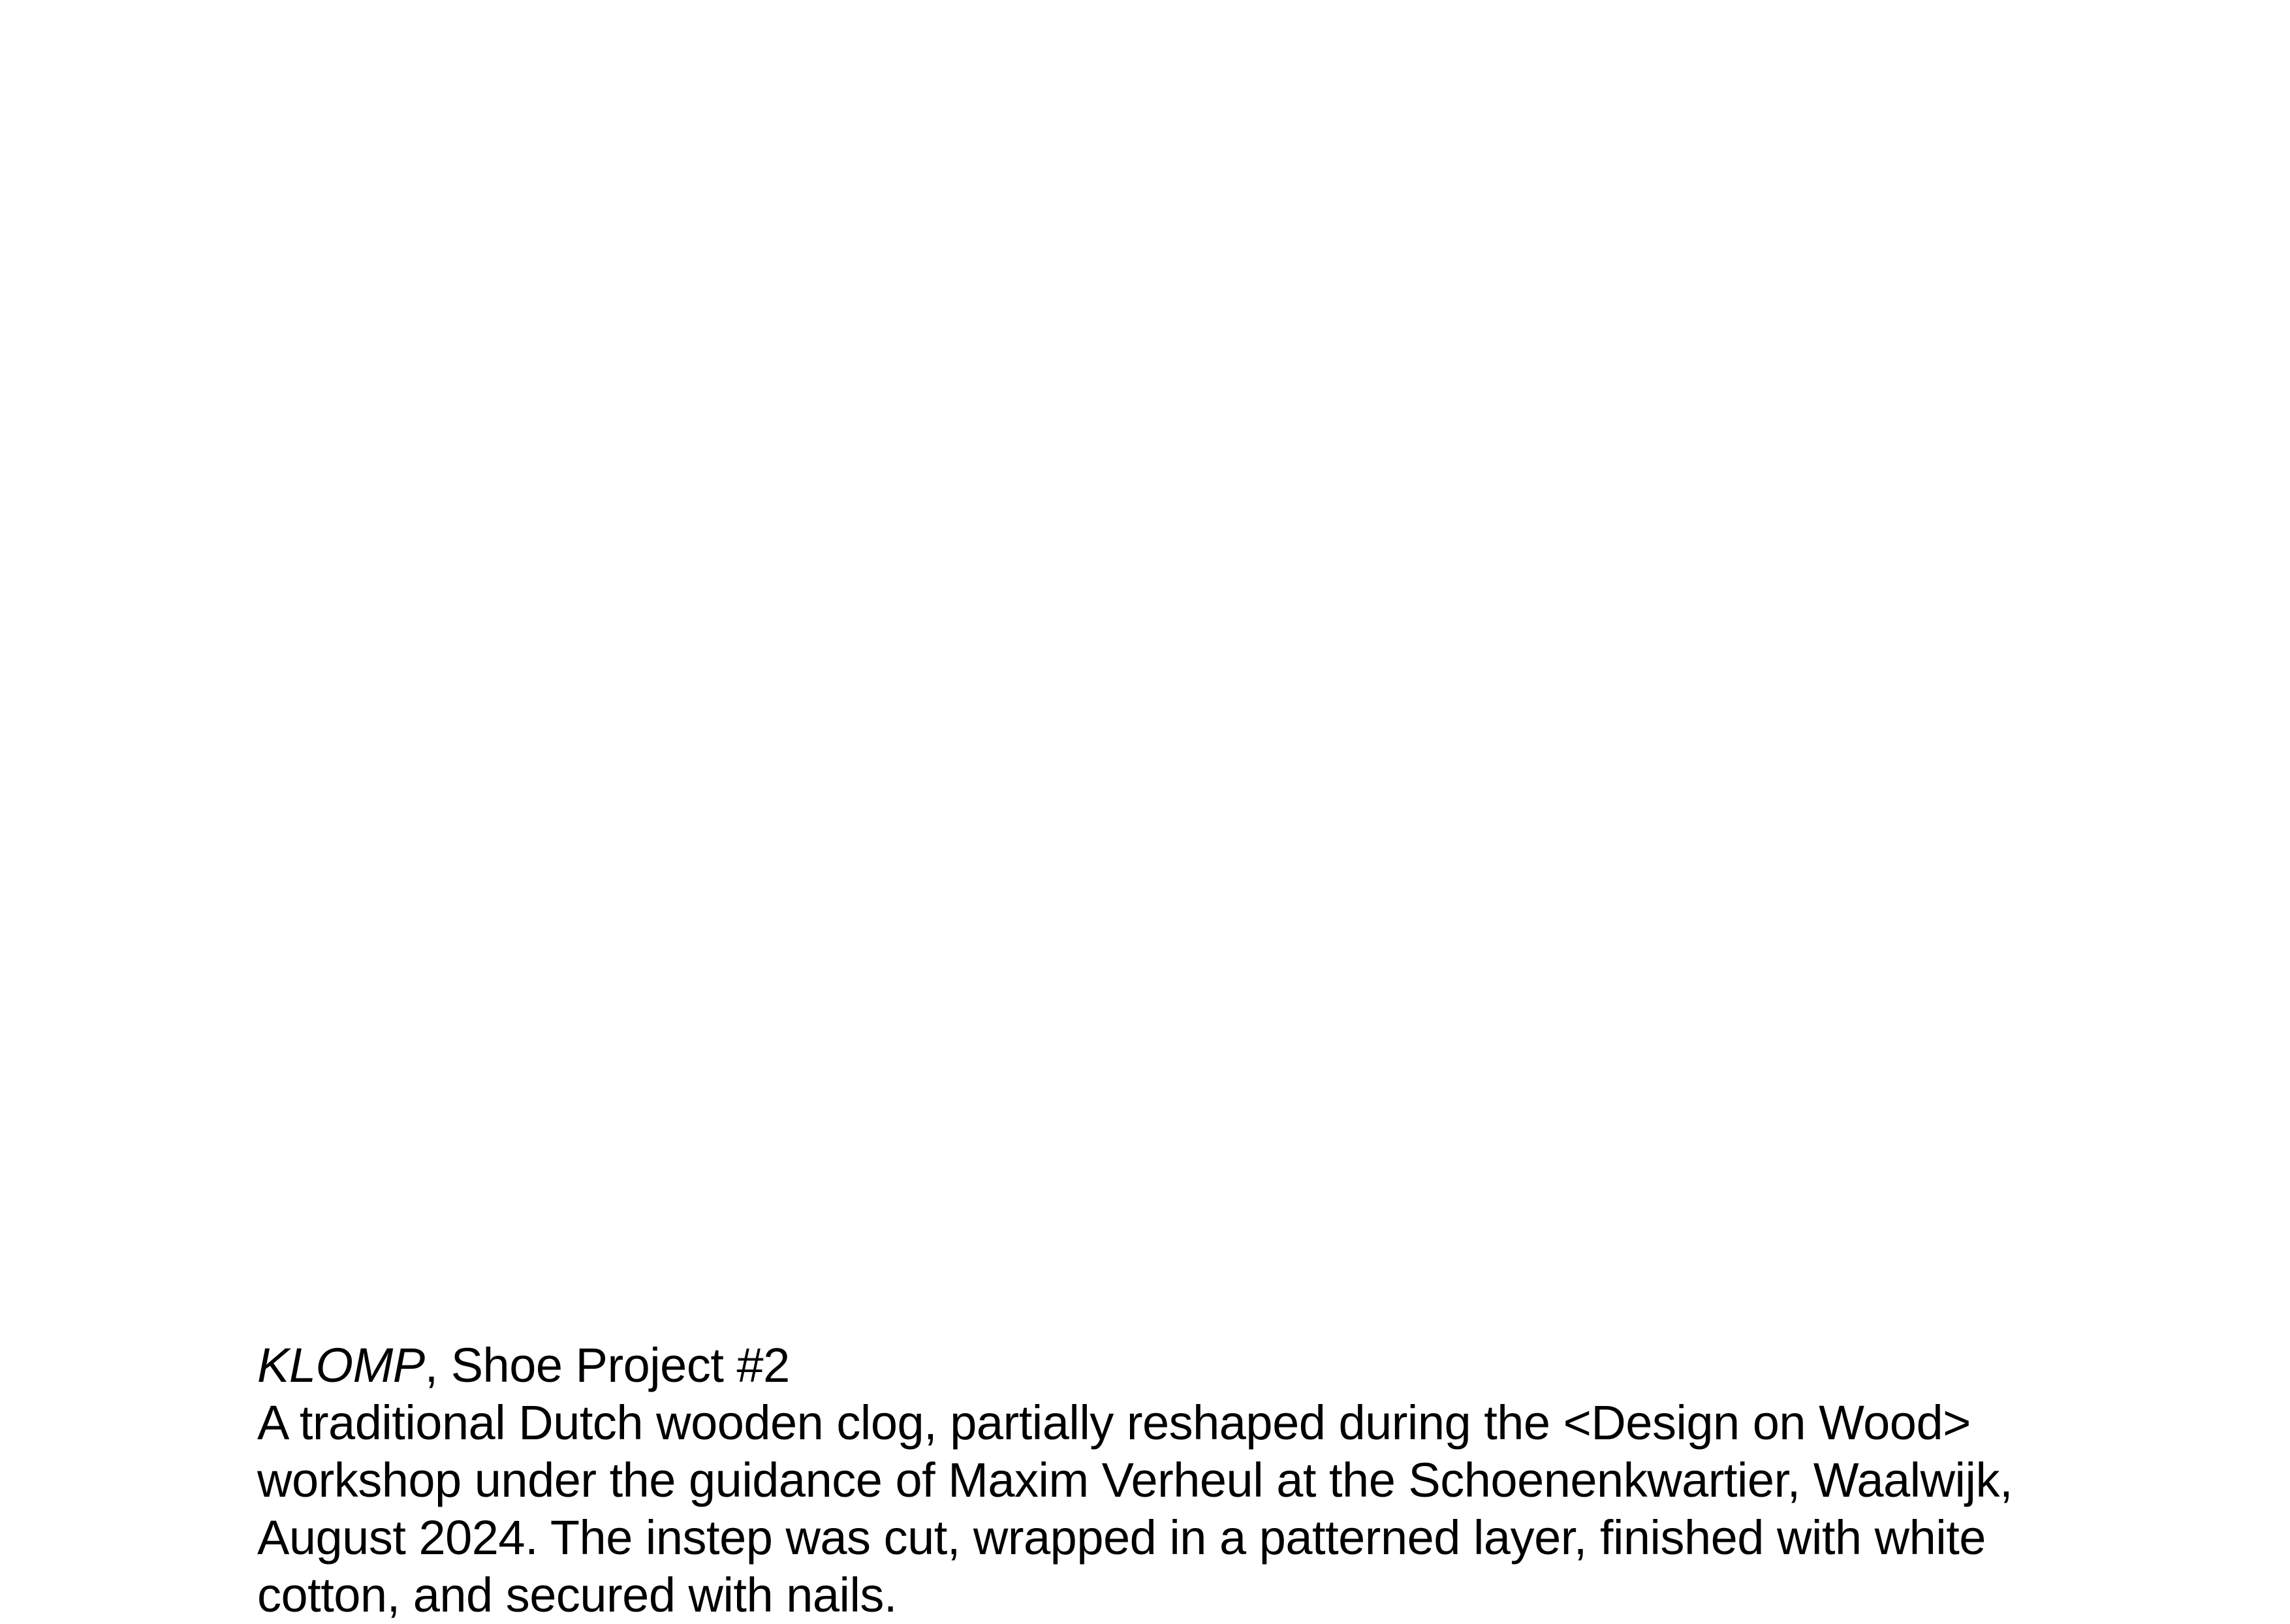  Describe the element at coordinates (577, 1595) in the screenshot. I see `description-line: cotton, and secured with nails.` at that location.